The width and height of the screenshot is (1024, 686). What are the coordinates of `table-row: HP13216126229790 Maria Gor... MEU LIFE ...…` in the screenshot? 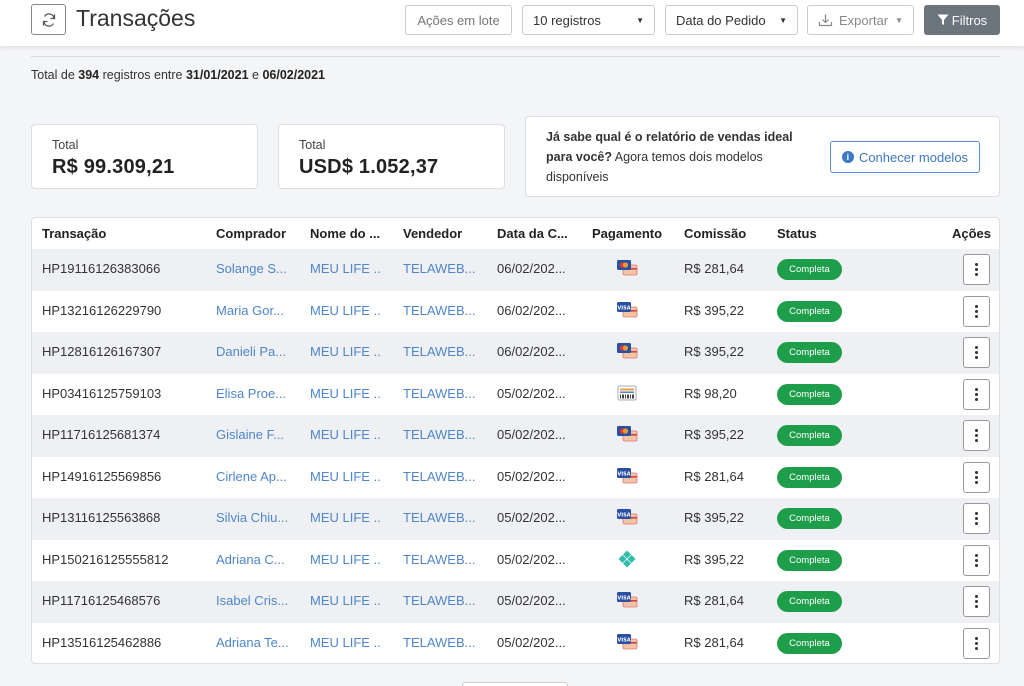 It's located at (515, 312).